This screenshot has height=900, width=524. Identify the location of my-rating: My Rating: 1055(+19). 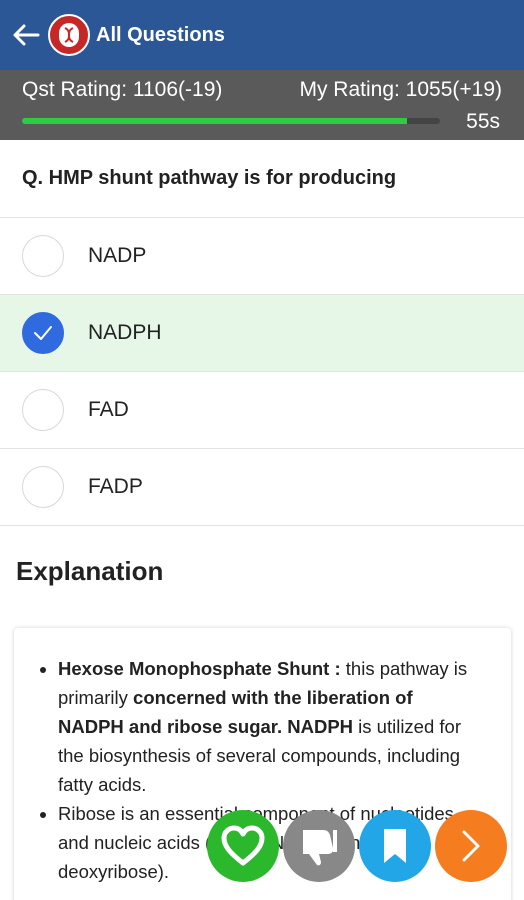
(400, 89).